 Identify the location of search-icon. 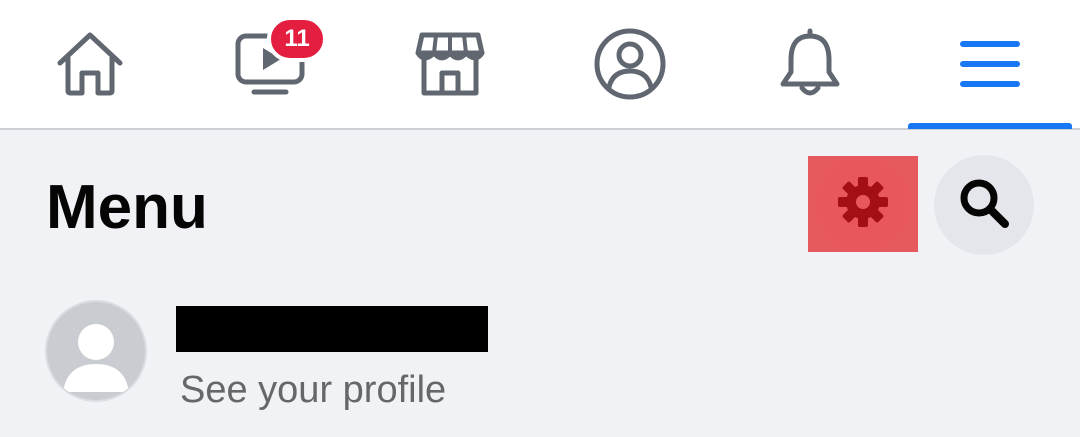
(984, 205).